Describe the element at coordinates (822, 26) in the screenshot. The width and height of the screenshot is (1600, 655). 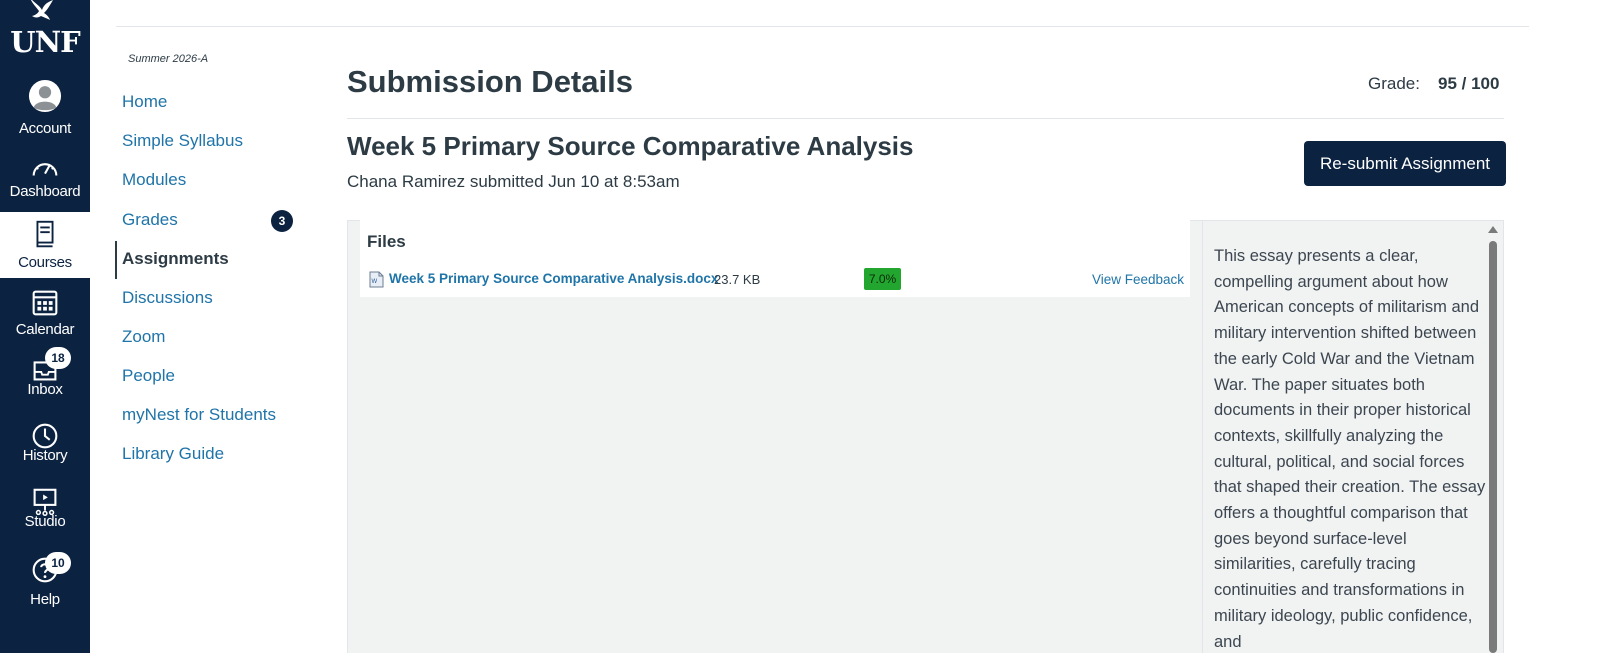
I see `top-divider` at that location.